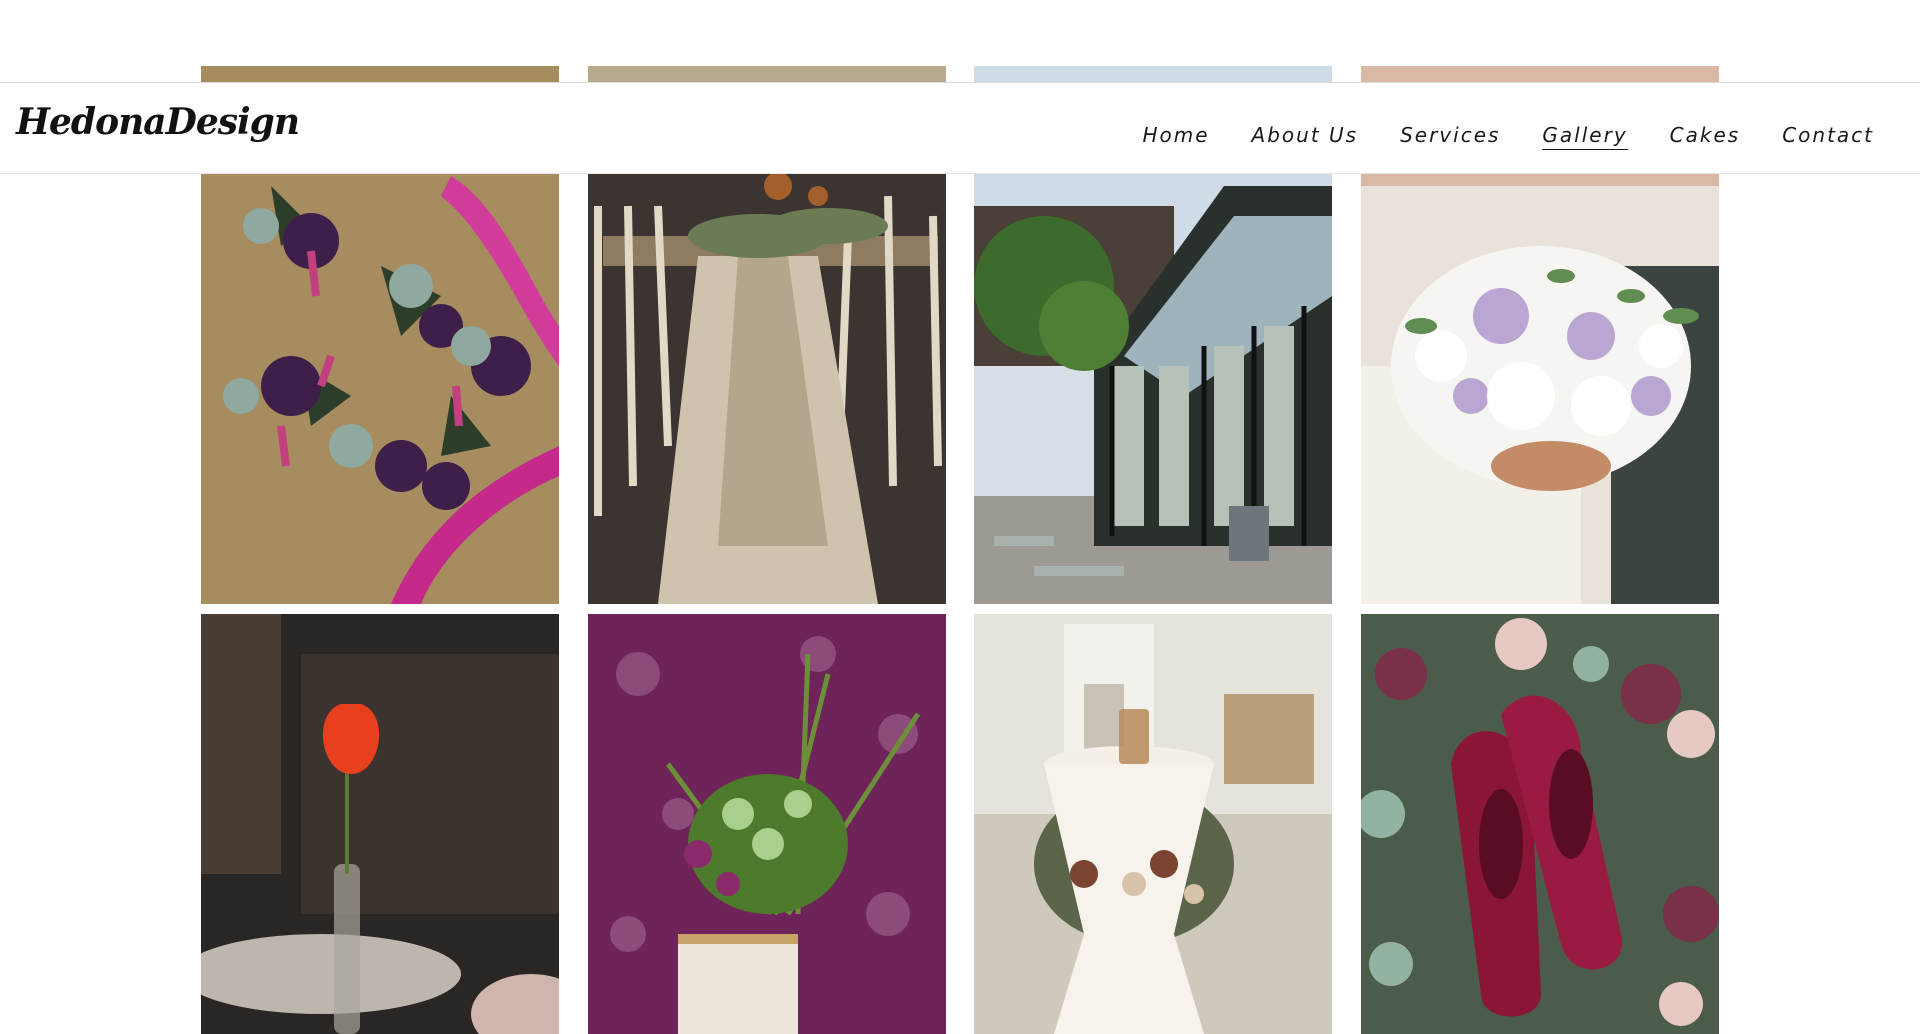  What do you see at coordinates (380, 824) in the screenshot?
I see `gallery-photo-anthurium` at bounding box center [380, 824].